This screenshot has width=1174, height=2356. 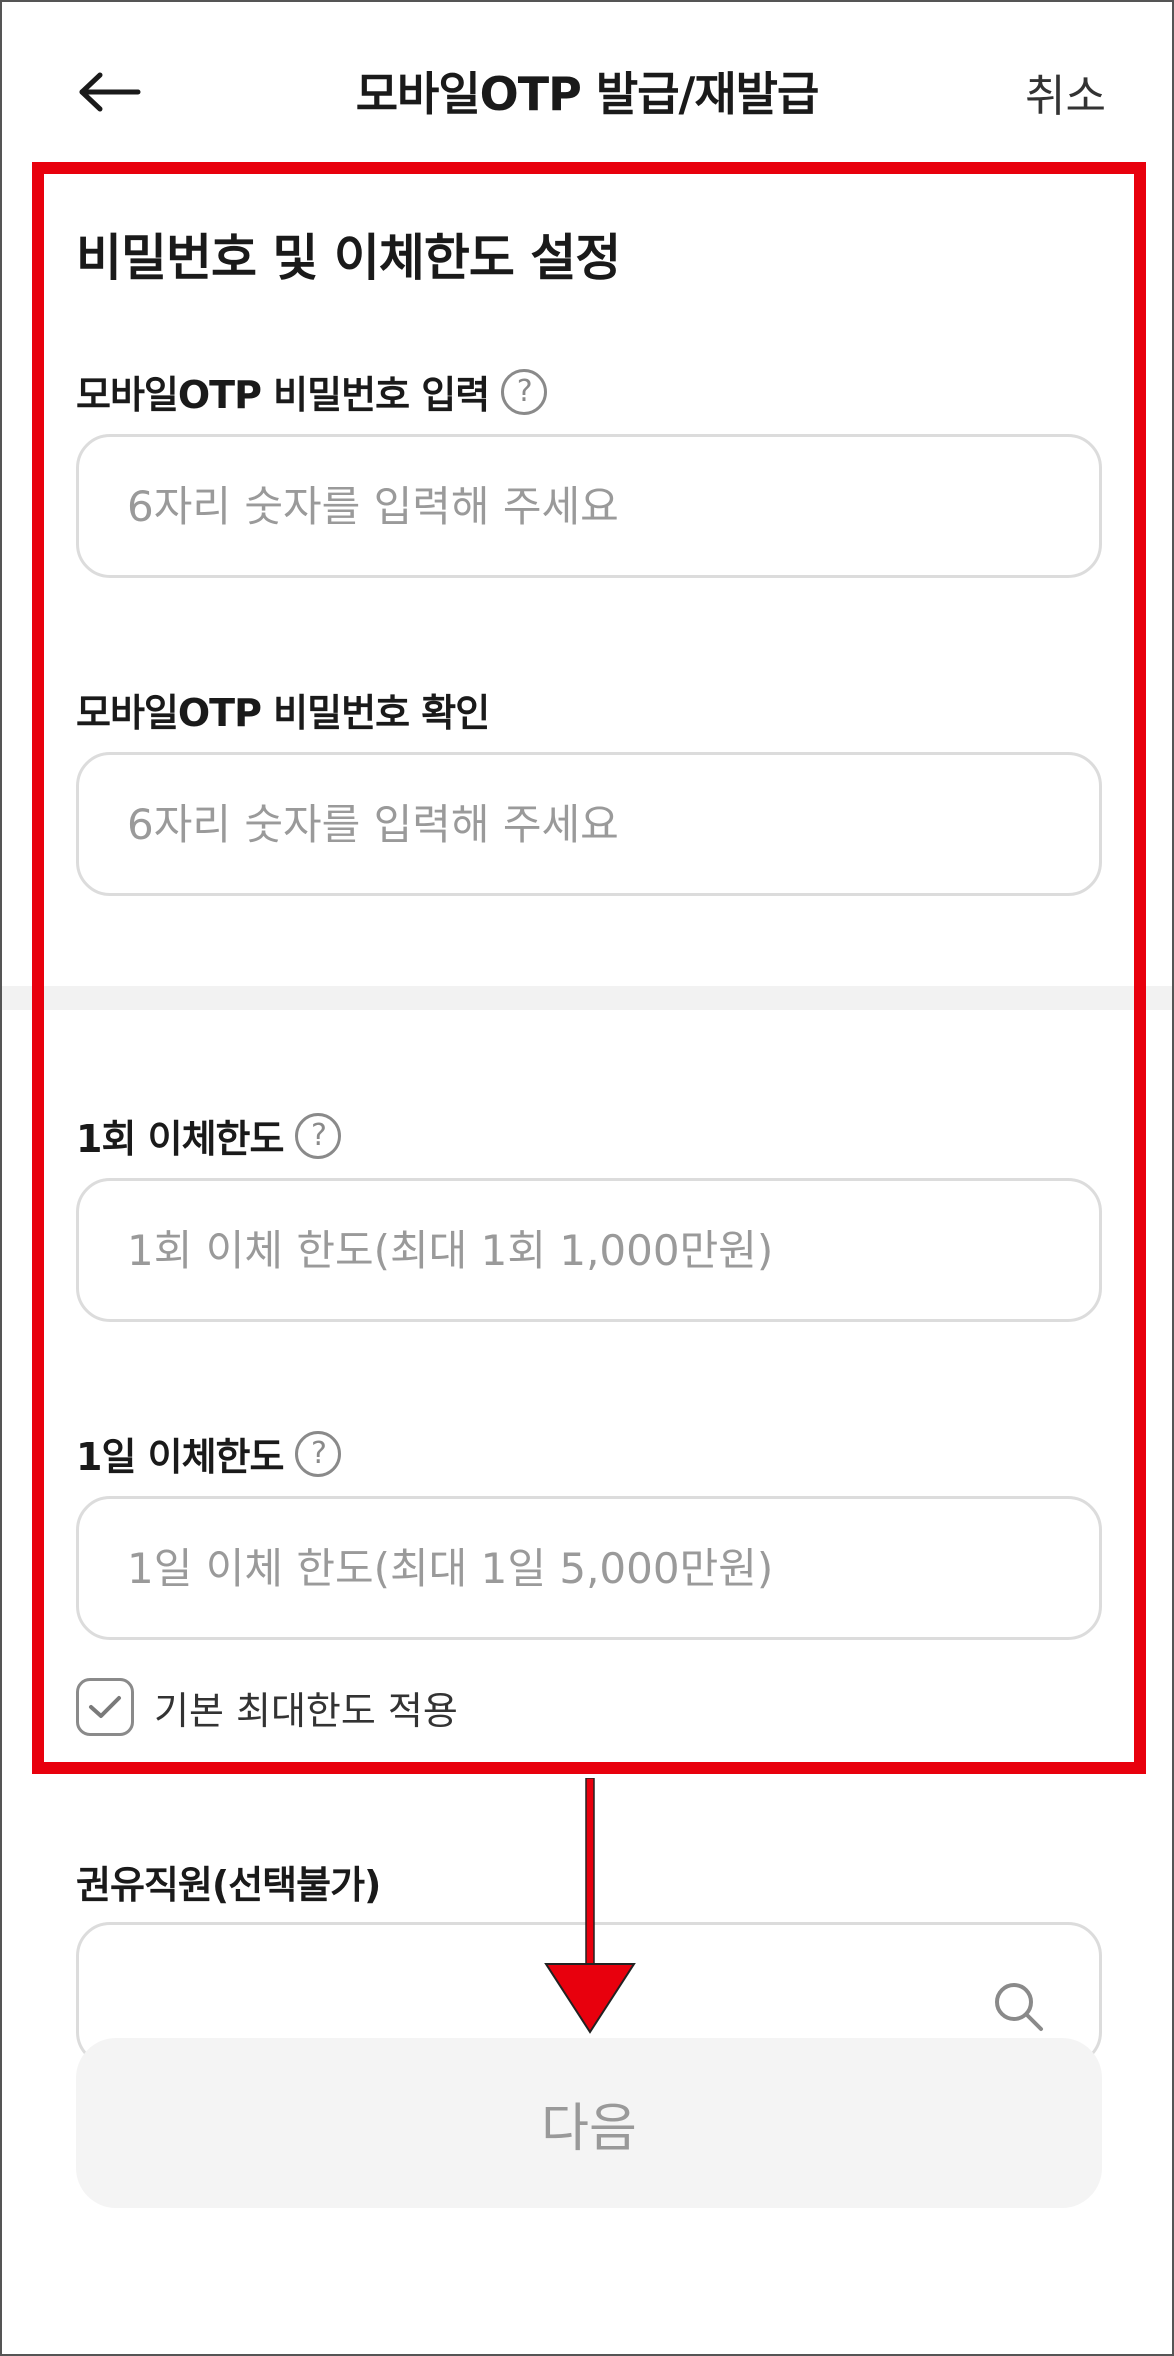 What do you see at coordinates (283, 713) in the screenshot?
I see `otp-password-confirm-label-text: 모바일OTP 비밀번호 확인` at bounding box center [283, 713].